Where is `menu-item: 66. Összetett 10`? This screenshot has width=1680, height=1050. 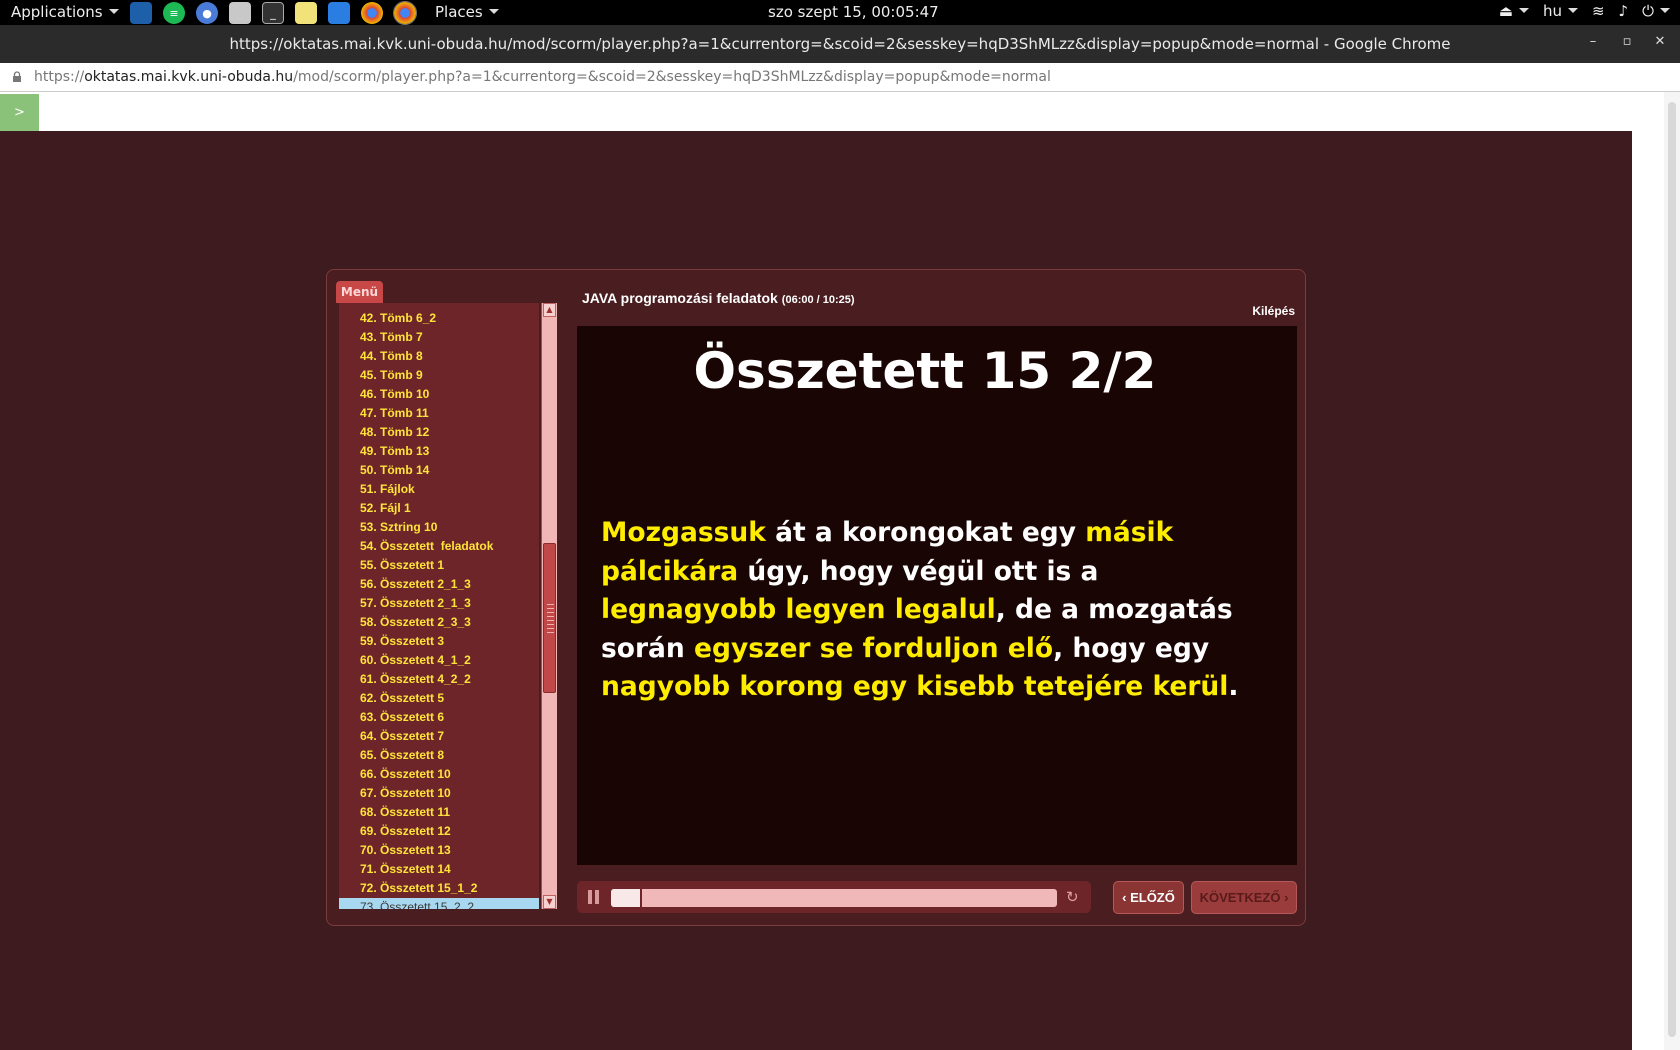
menu-item: 66. Összetett 10 is located at coordinates (439, 774).